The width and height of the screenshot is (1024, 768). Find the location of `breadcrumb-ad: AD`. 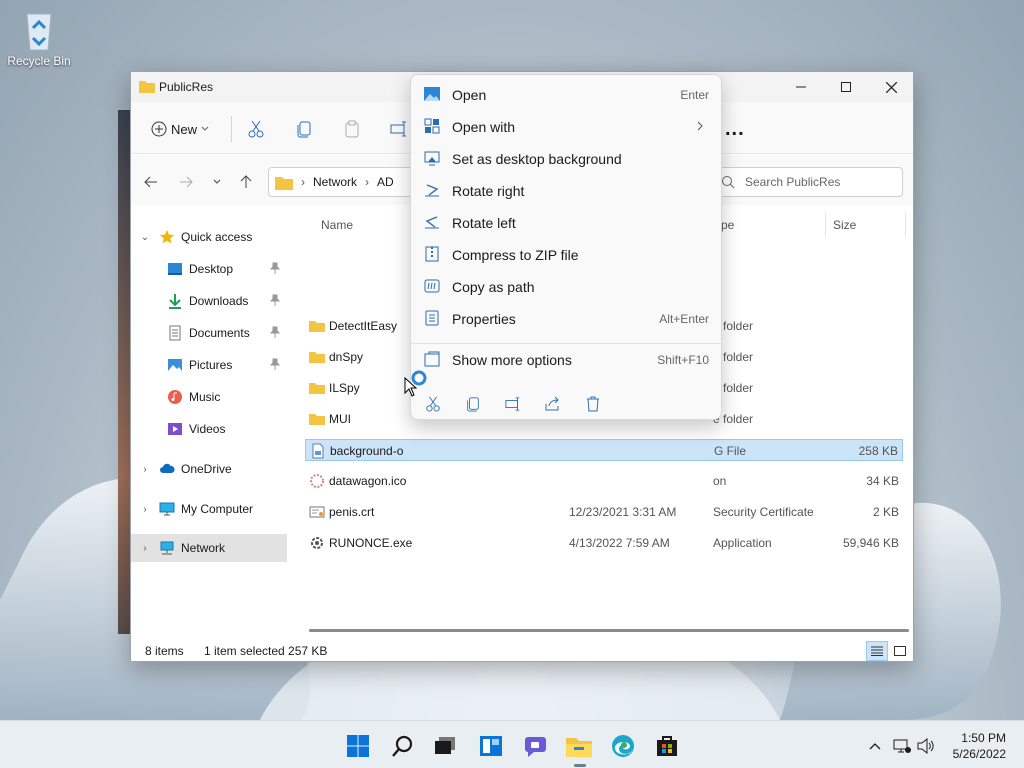

breadcrumb-ad: AD is located at coordinates (385, 182).